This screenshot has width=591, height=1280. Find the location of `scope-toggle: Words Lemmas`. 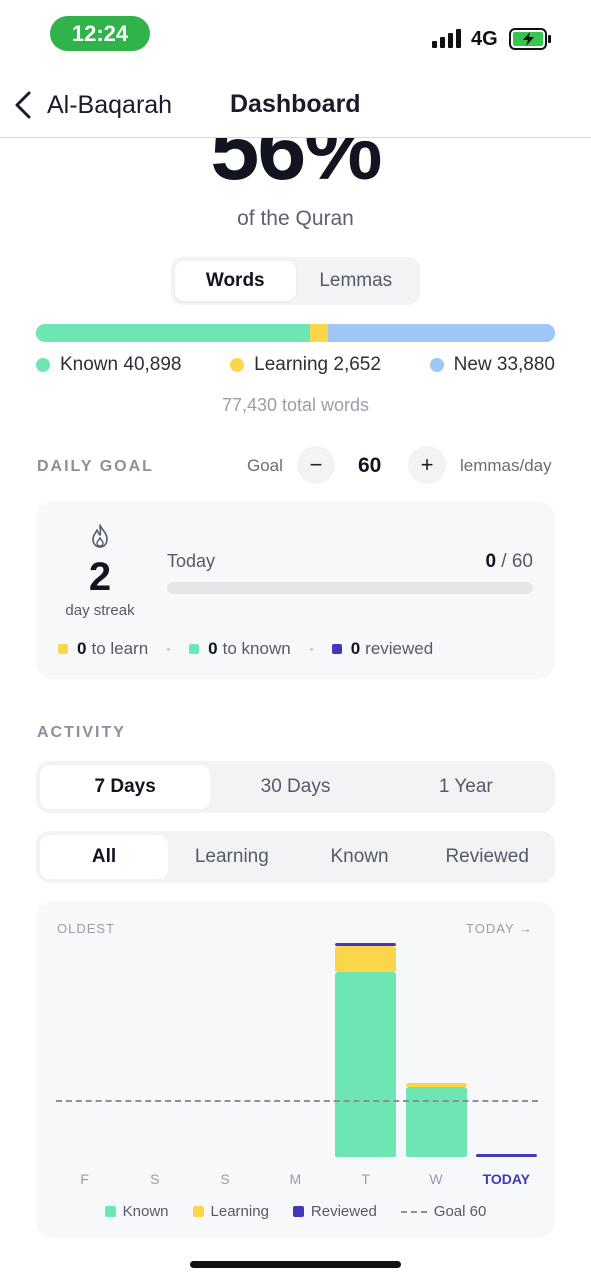

scope-toggle: Words Lemmas is located at coordinates (295, 281).